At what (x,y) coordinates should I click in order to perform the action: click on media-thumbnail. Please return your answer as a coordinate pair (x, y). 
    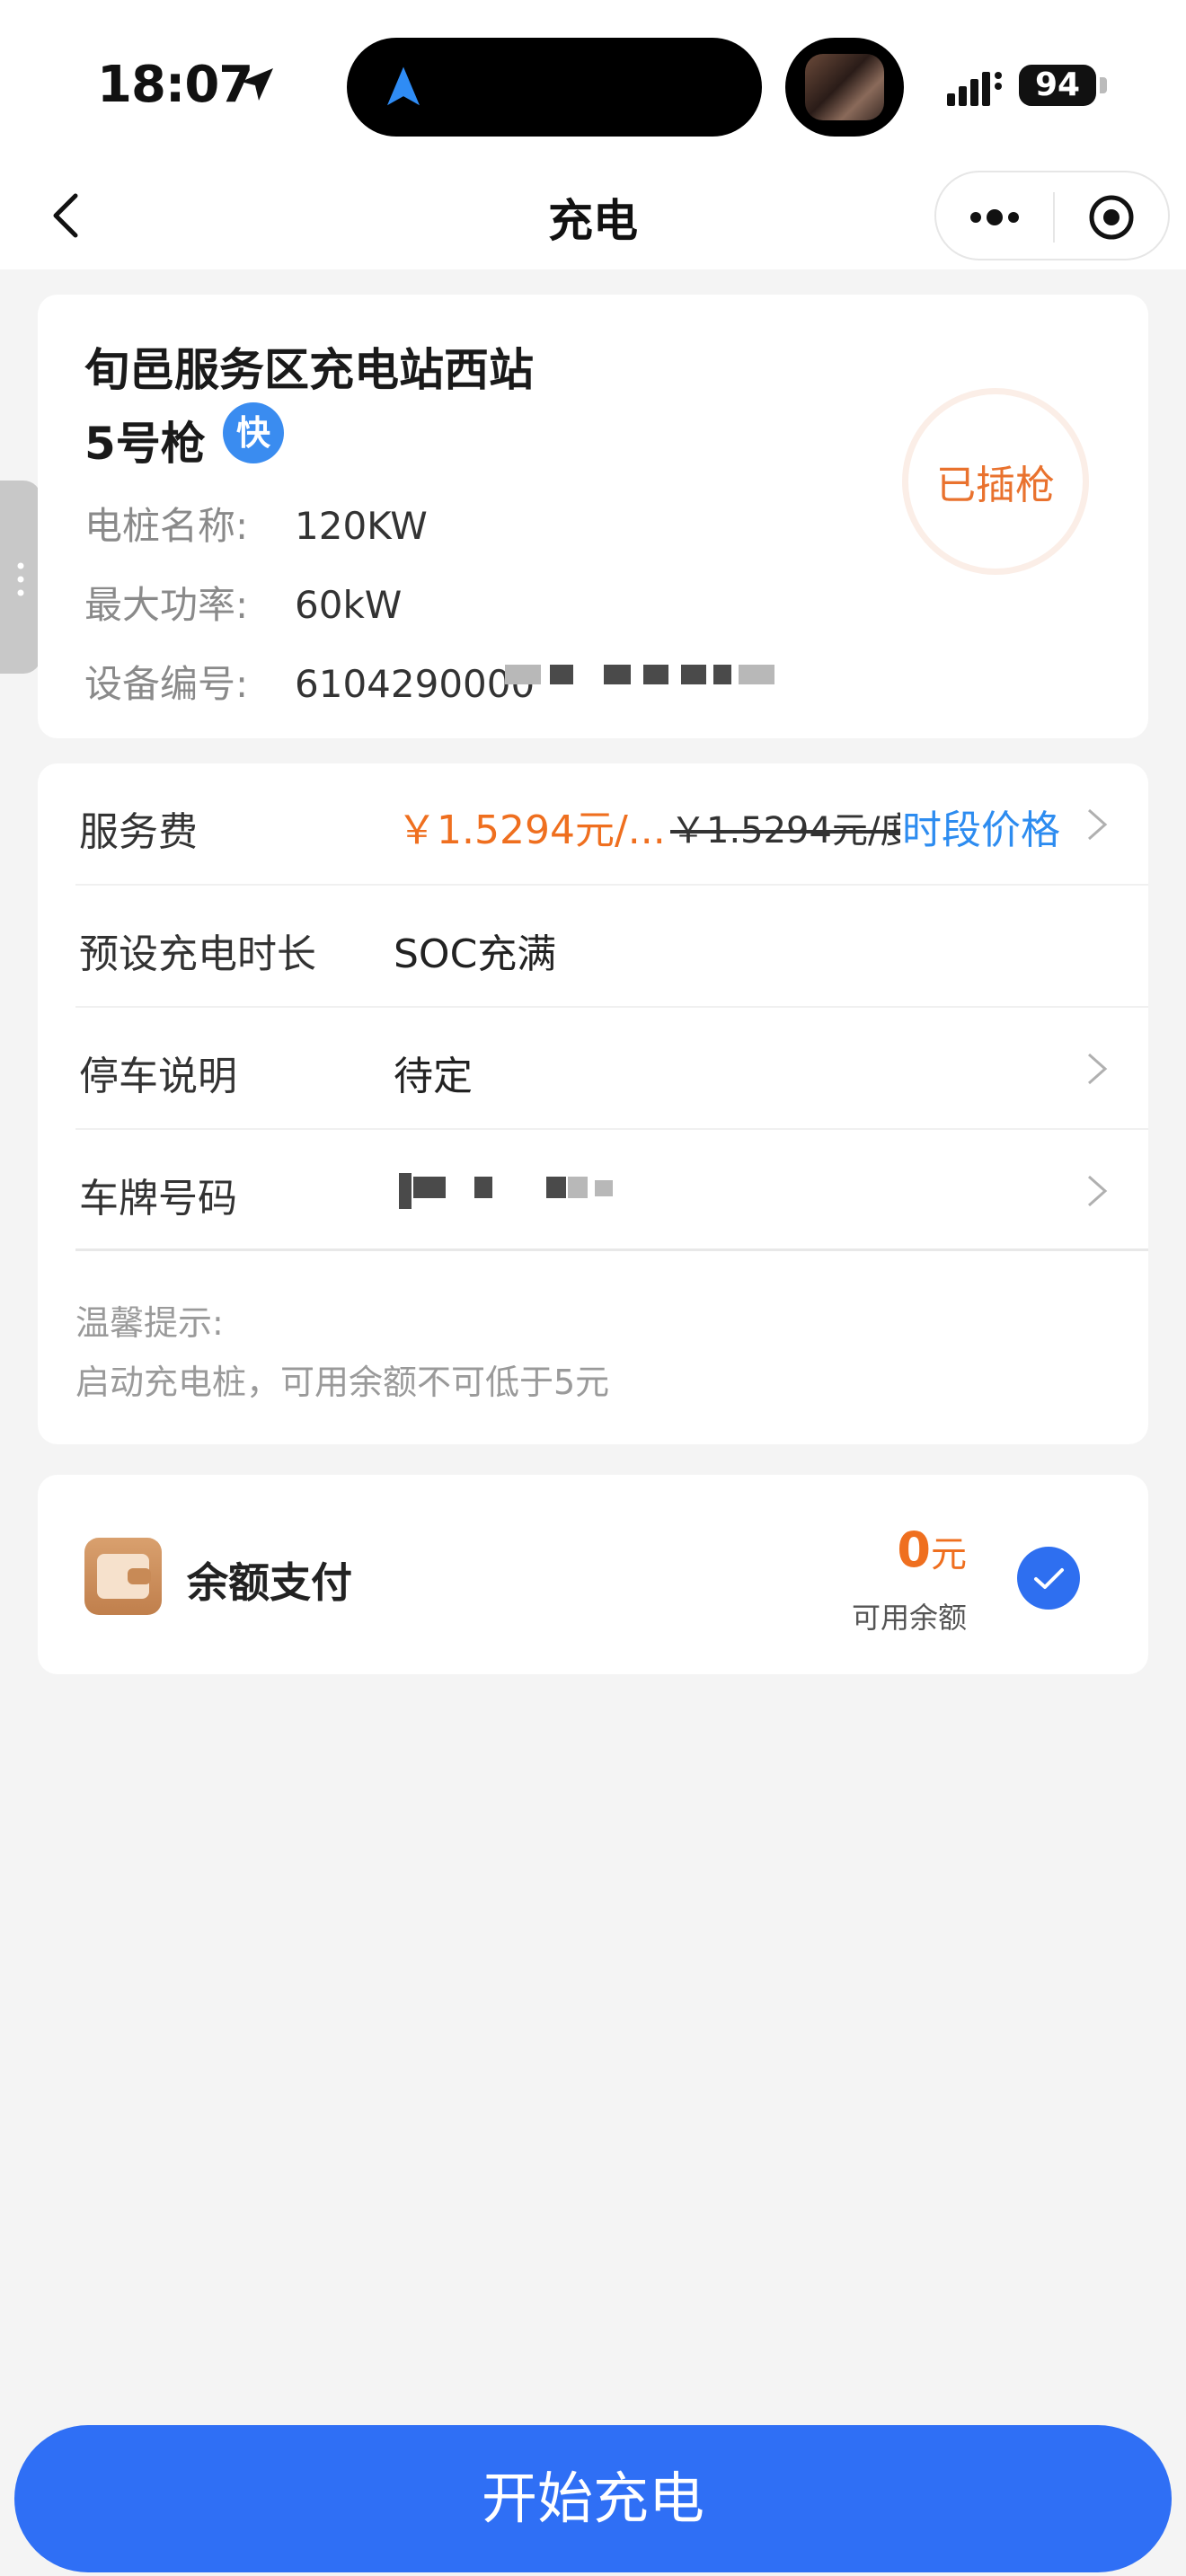
    Looking at the image, I should click on (844, 87).